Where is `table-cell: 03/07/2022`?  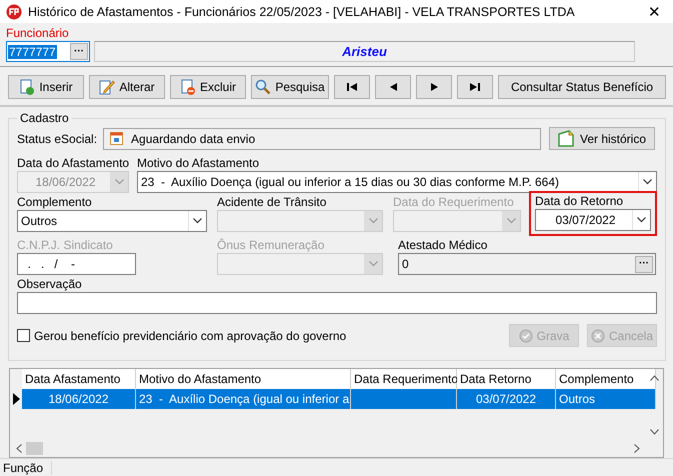 table-cell: 03/07/2022 is located at coordinates (506, 399).